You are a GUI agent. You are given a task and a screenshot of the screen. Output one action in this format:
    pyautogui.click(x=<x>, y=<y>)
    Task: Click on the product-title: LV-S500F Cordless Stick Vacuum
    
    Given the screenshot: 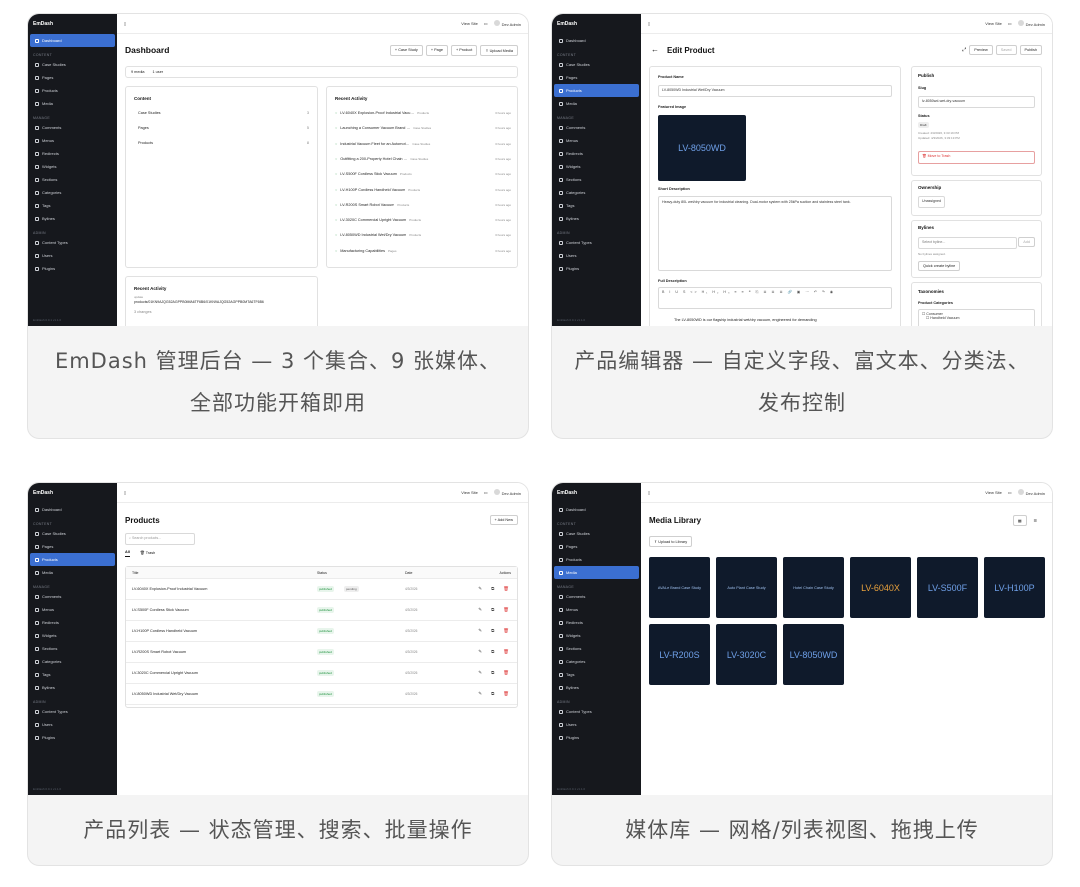 What is the action you would take?
    pyautogui.click(x=160, y=610)
    